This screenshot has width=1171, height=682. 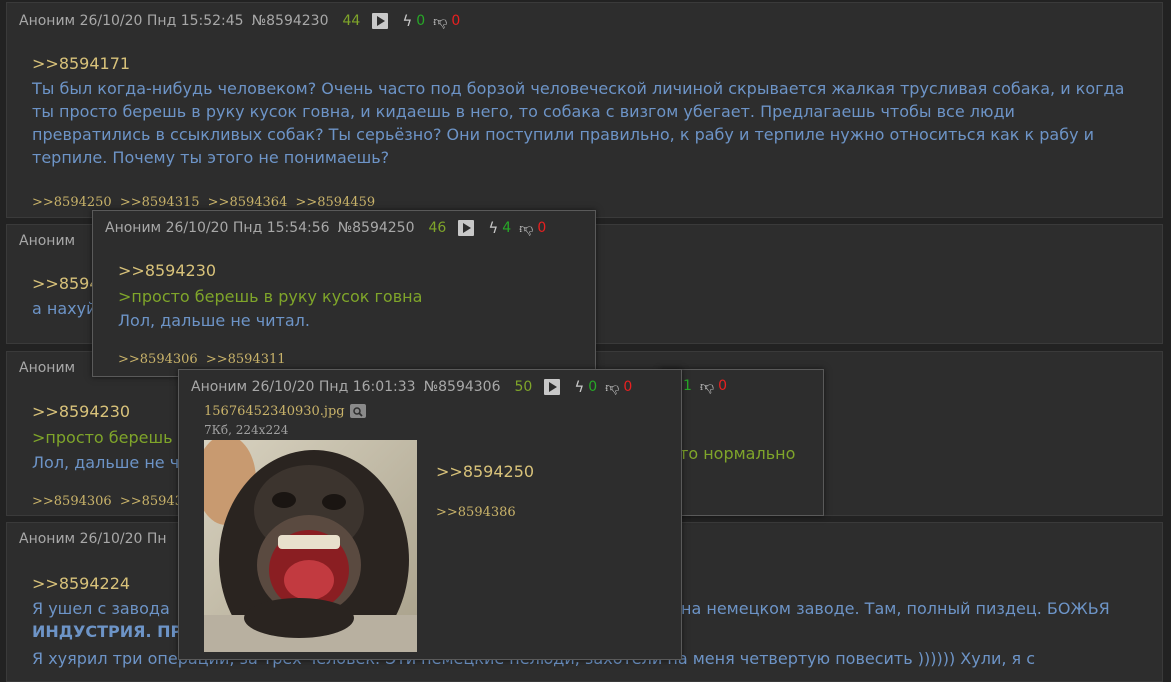 I want to click on reply-link: >>8594224, so click(x=81, y=583).